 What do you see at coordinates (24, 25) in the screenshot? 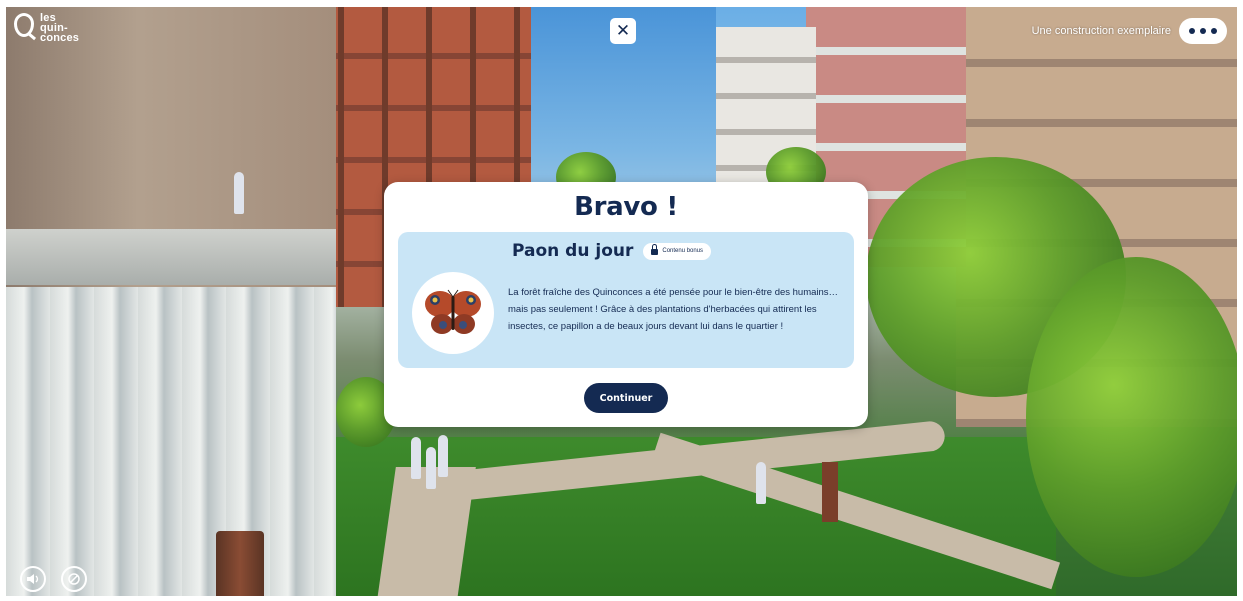
I see `logo-icon` at bounding box center [24, 25].